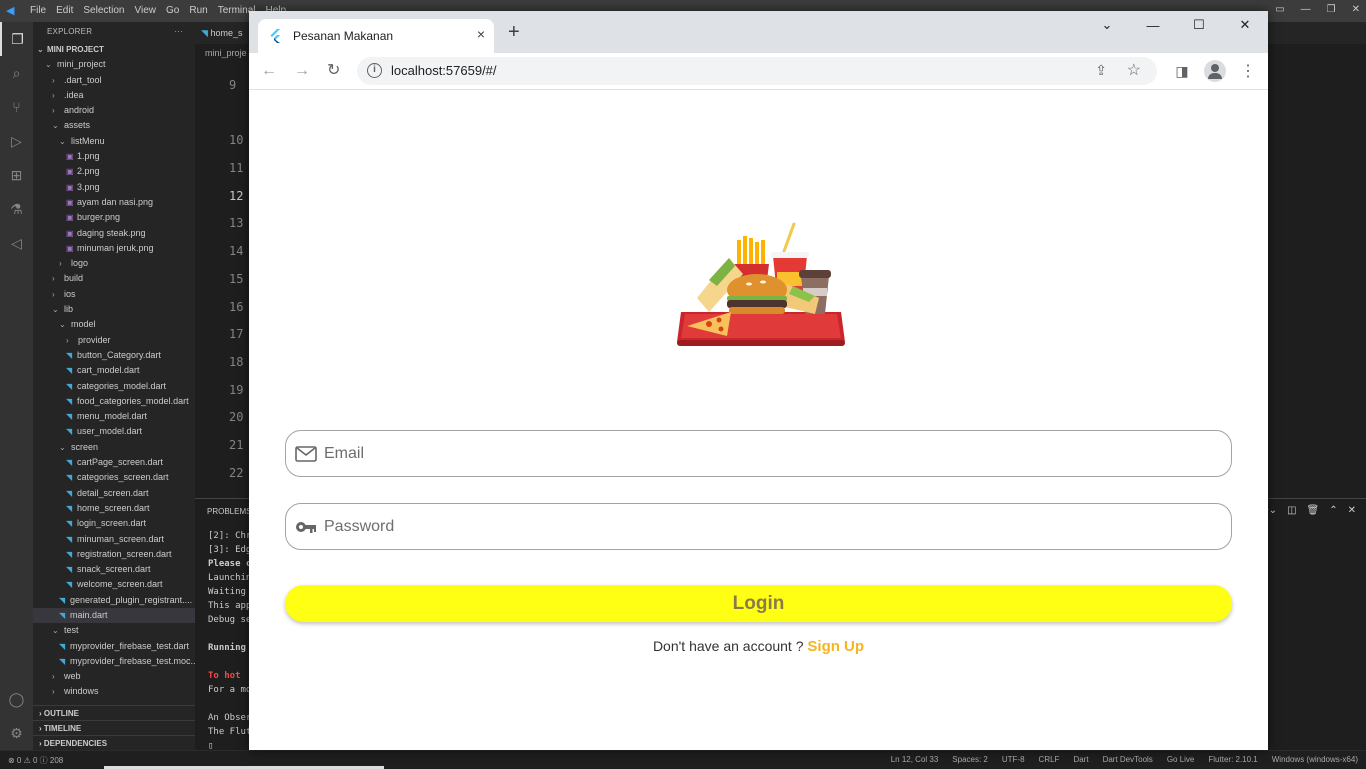 The height and width of the screenshot is (769, 1366). Describe the element at coordinates (114, 554) in the screenshot. I see `tree-file: ◥ registration_screen.dart` at that location.